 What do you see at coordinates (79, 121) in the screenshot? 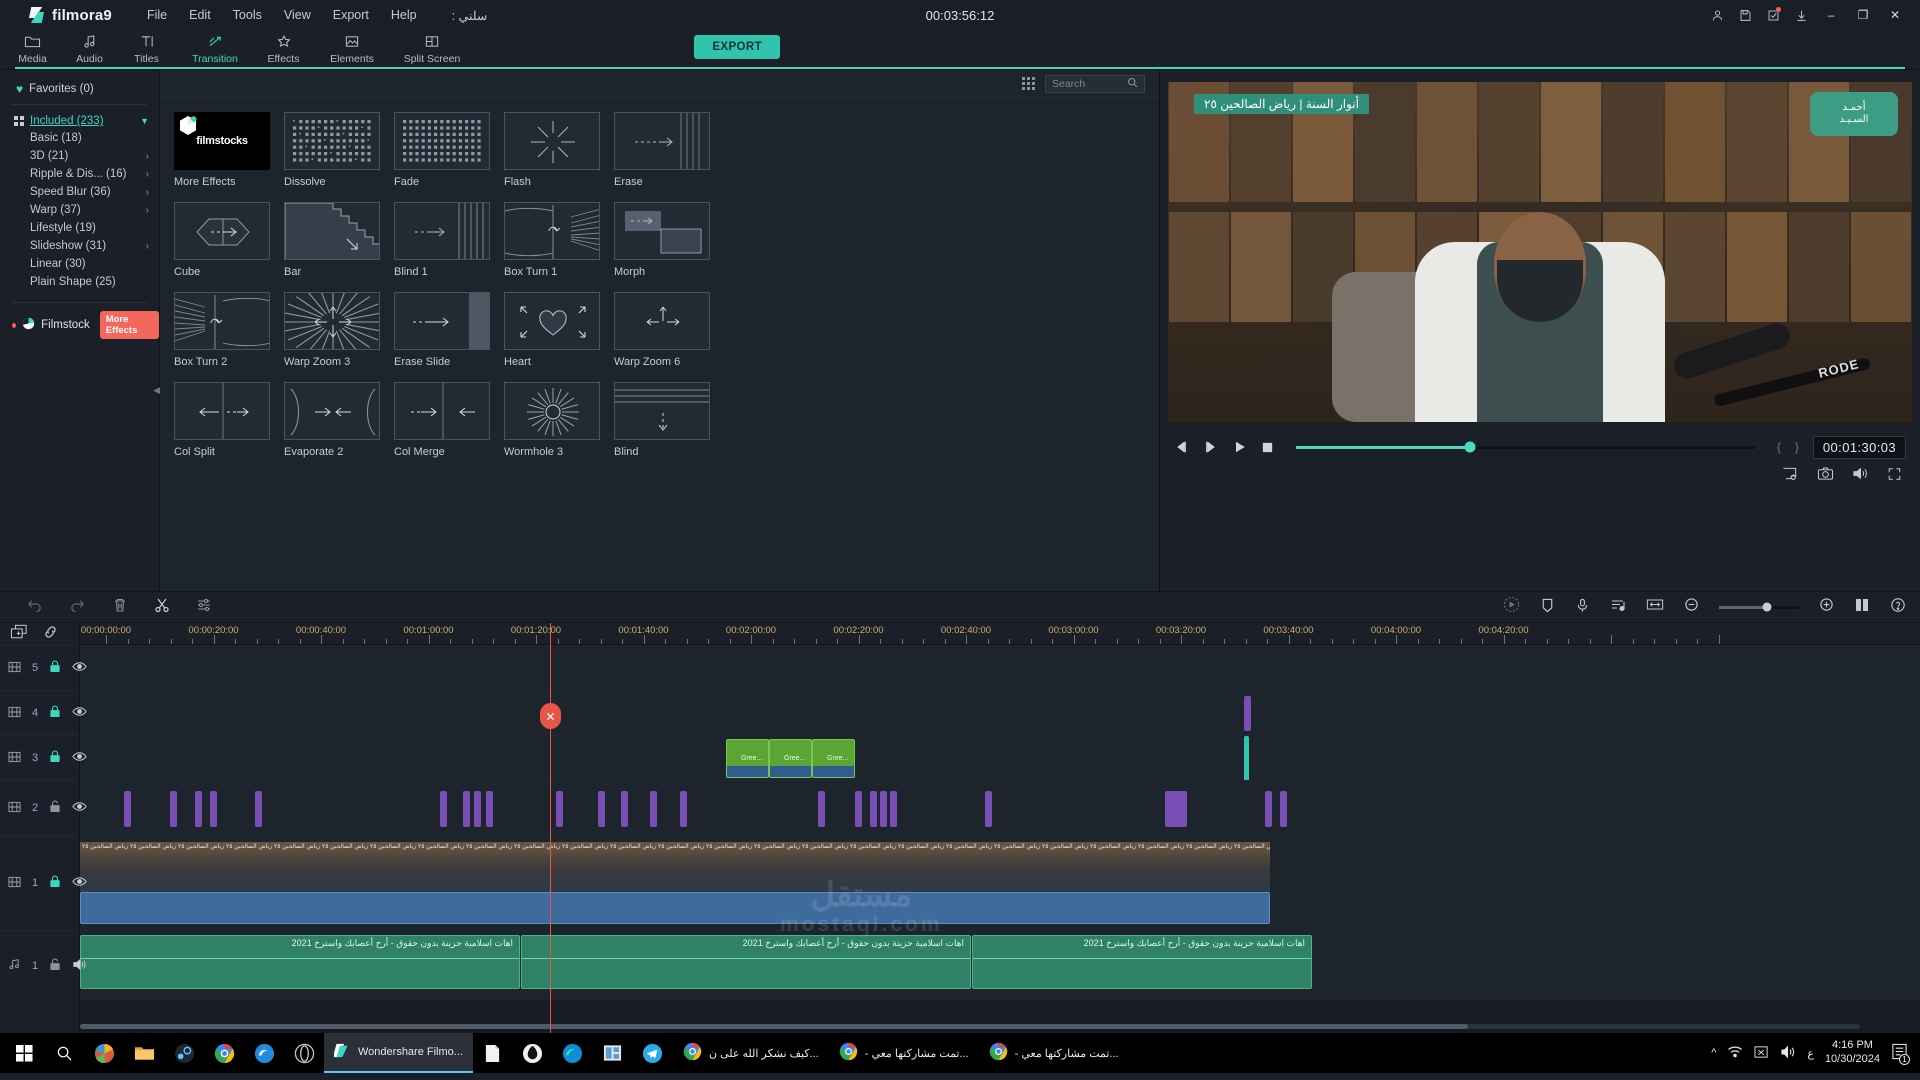
I see `sidebar-item-included: Included (233) ▼` at bounding box center [79, 121].